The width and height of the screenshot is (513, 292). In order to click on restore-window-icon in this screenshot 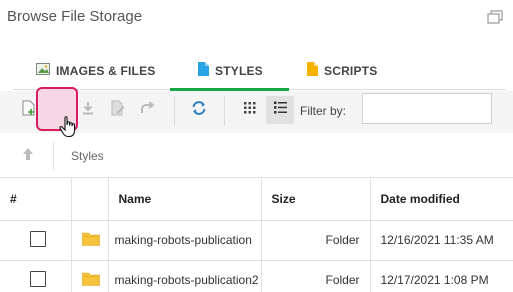, I will do `click(495, 17)`.